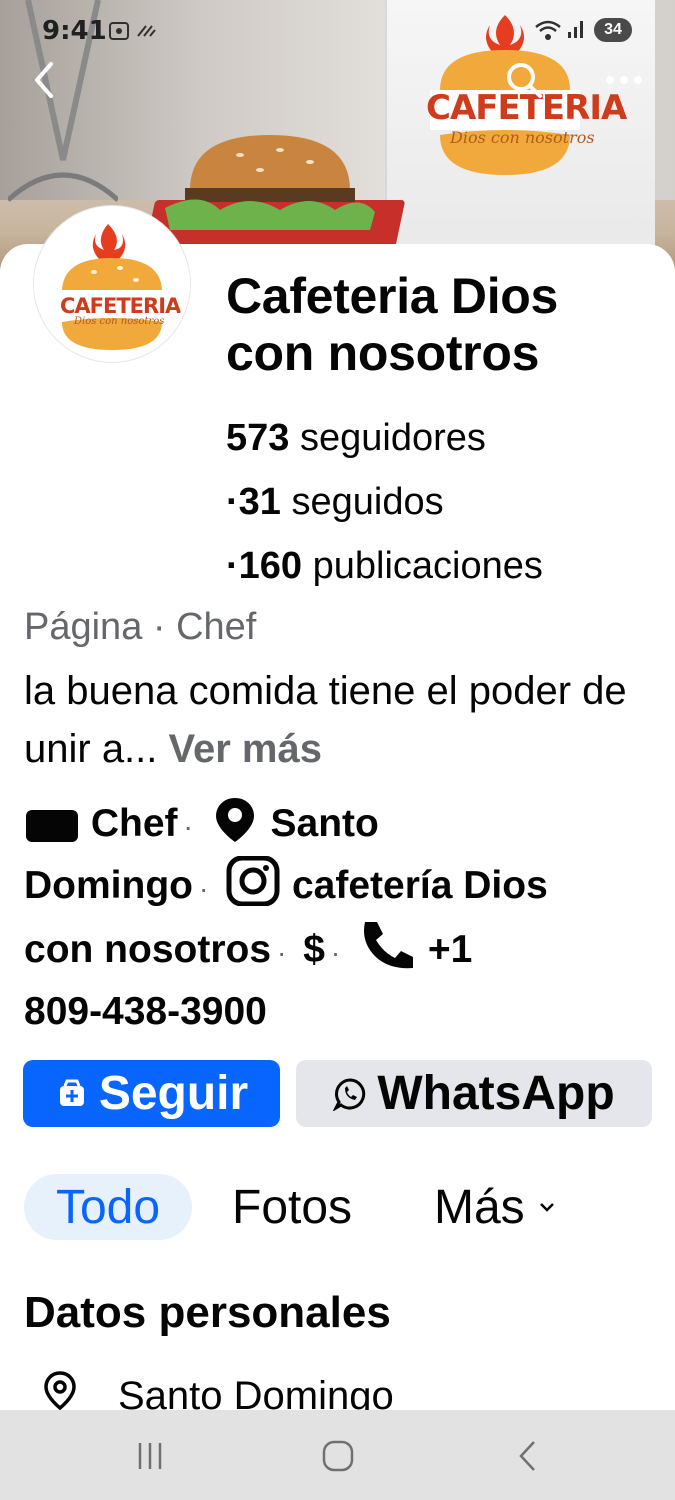  I want to click on about-location-row: Santo Domingo, so click(217, 1390).